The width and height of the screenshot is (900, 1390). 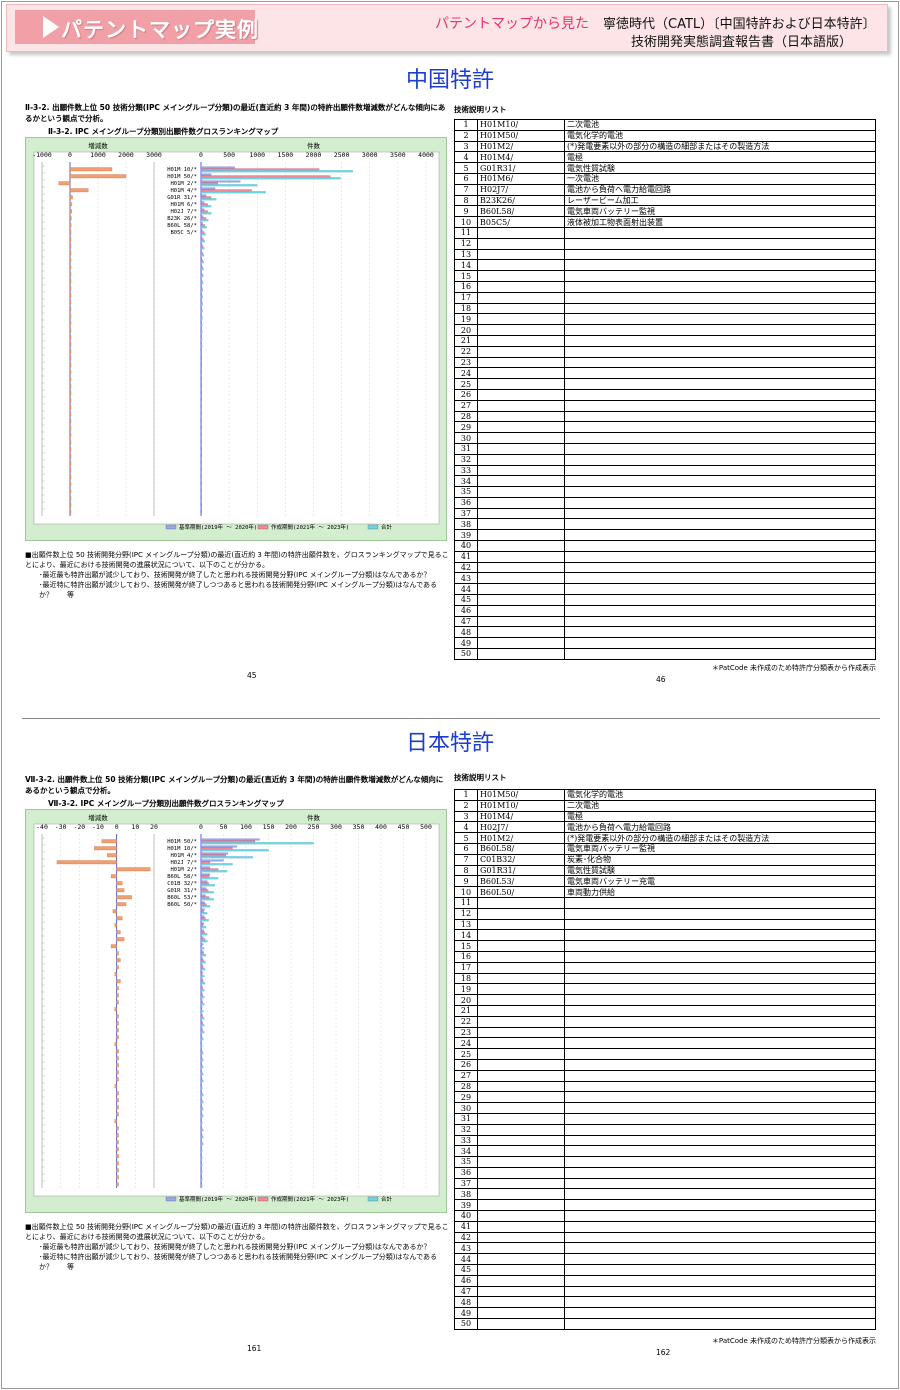 I want to click on legend-number: 4, so click(x=466, y=827).